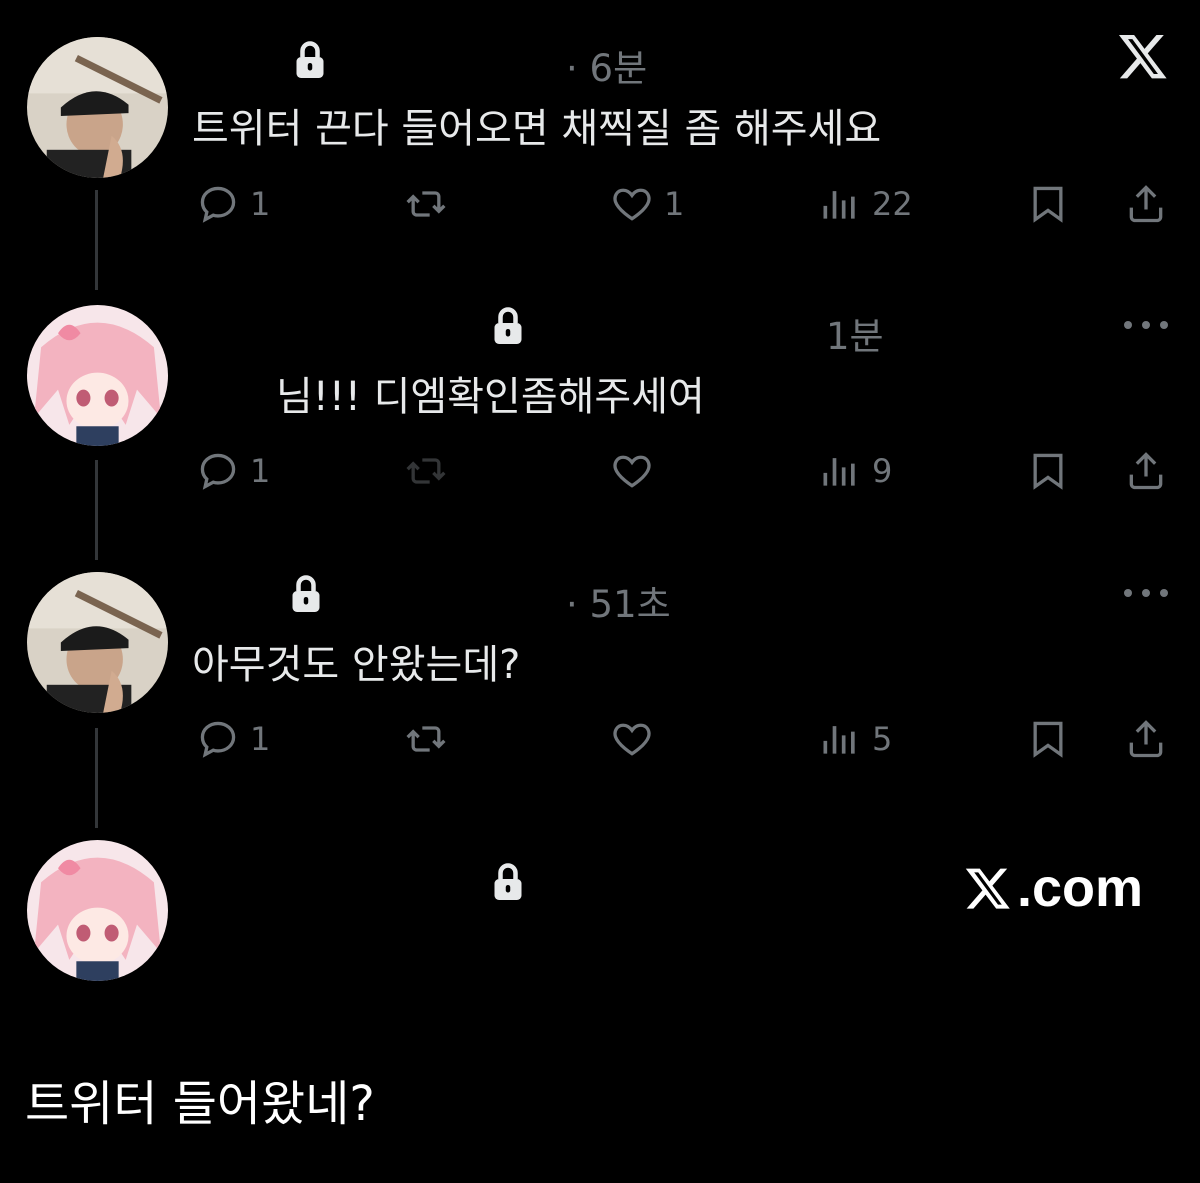 The image size is (1200, 1183). I want to click on x-com-watermark: .com, so click(1053, 888).